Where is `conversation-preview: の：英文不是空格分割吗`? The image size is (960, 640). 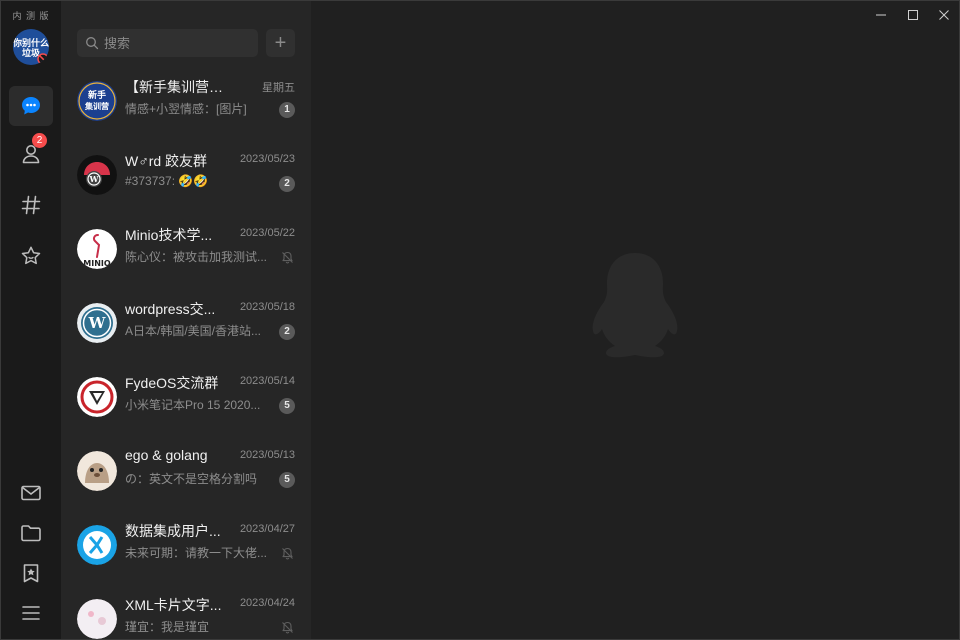
conversation-preview: の：英文不是空格分割吗 is located at coordinates (191, 479).